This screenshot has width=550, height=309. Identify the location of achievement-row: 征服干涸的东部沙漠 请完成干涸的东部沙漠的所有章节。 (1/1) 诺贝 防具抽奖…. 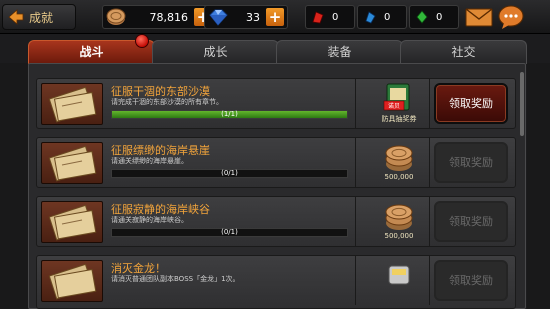
(276, 103).